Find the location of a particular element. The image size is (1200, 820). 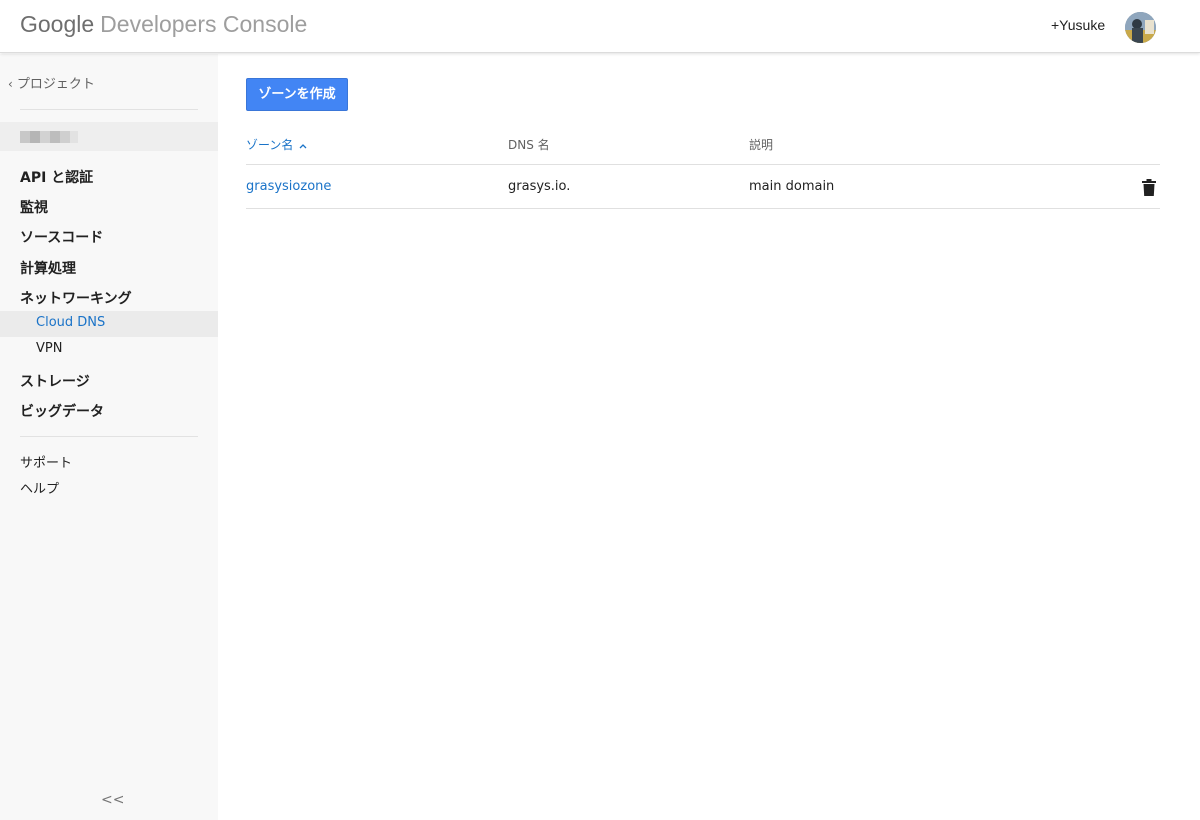

description-cell: main domain is located at coordinates (792, 186).